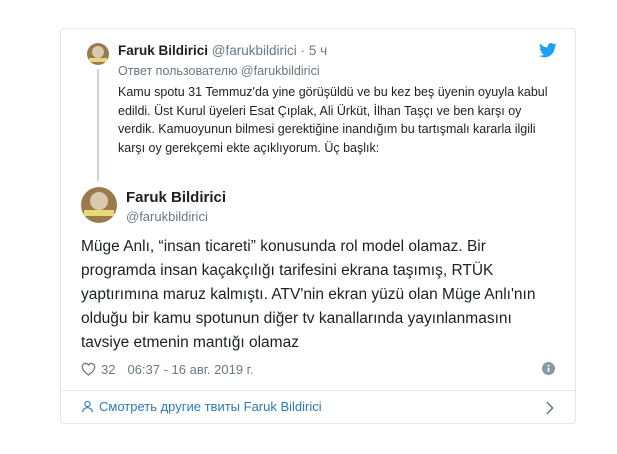 The width and height of the screenshot is (617, 454). What do you see at coordinates (318, 50) in the screenshot?
I see `reply-time: 5 ч` at bounding box center [318, 50].